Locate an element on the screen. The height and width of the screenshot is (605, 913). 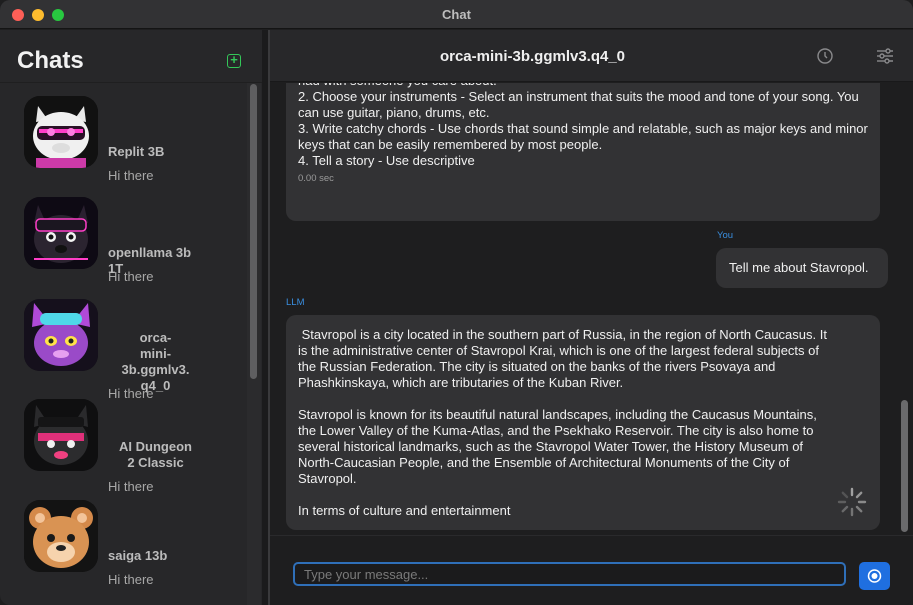
chat-header: orca-mini-3b.ggmlv3.q4_0 is located at coordinates (591, 56).